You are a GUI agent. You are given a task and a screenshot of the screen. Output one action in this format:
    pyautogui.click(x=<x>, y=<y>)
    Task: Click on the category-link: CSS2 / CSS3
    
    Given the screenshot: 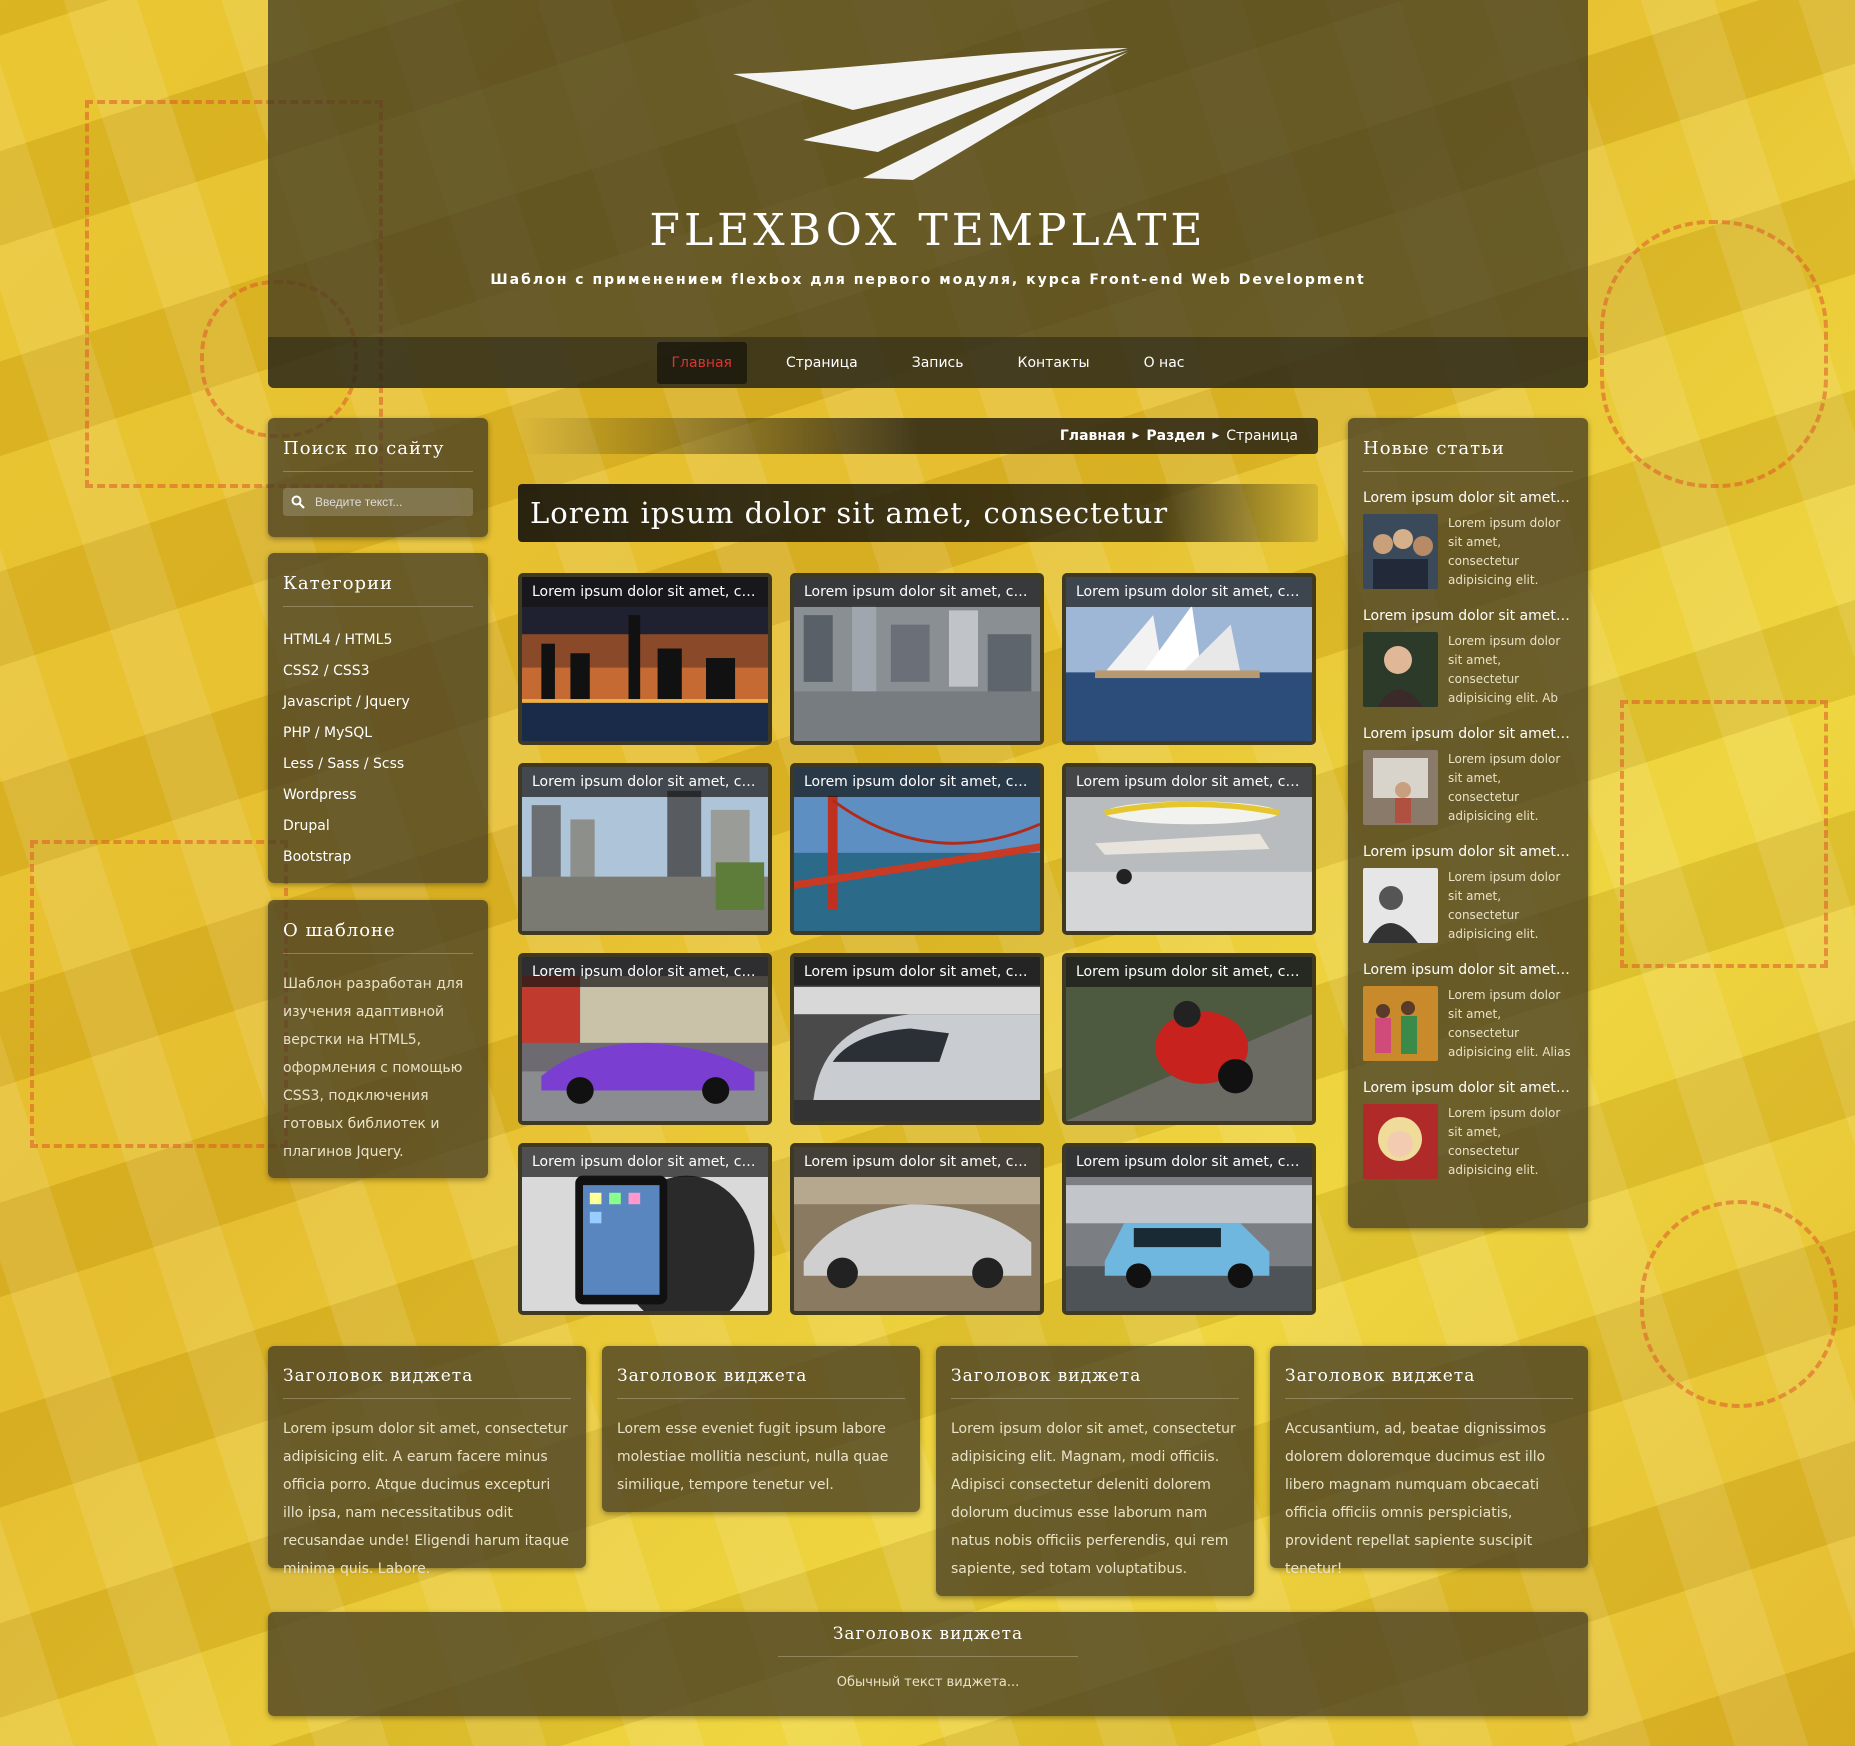 What is the action you would take?
    pyautogui.click(x=378, y=671)
    